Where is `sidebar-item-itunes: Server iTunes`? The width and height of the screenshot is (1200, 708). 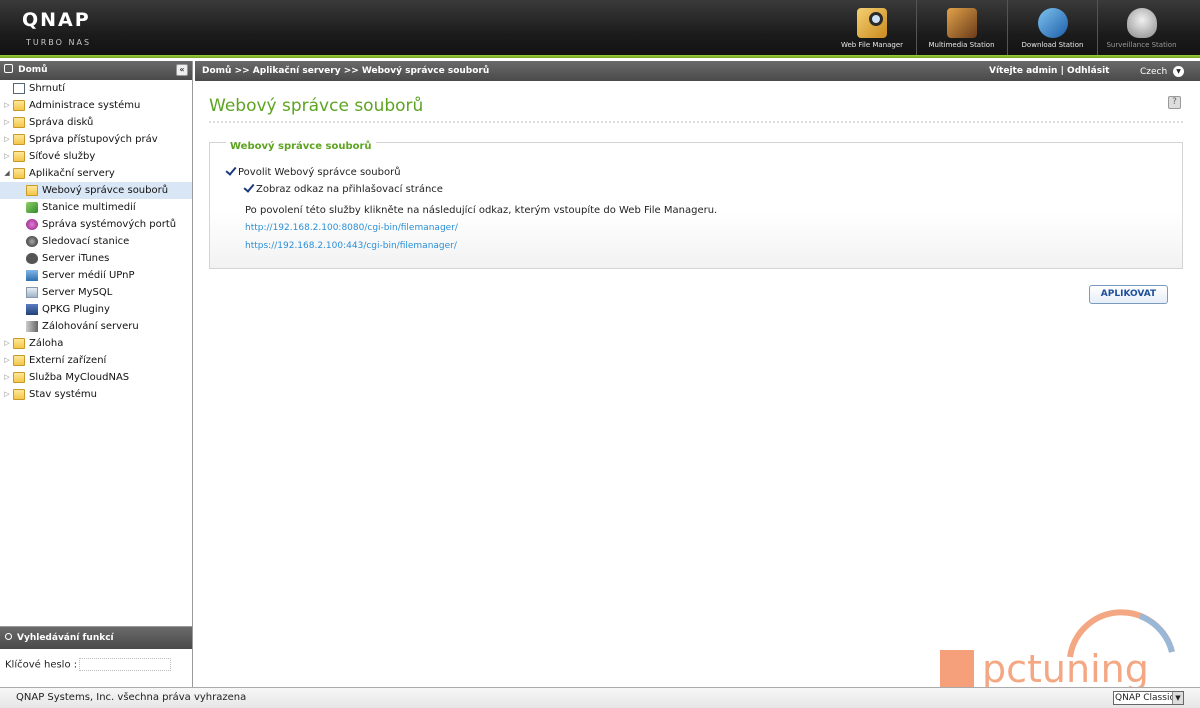
sidebar-item-itunes: Server iTunes is located at coordinates (96, 258).